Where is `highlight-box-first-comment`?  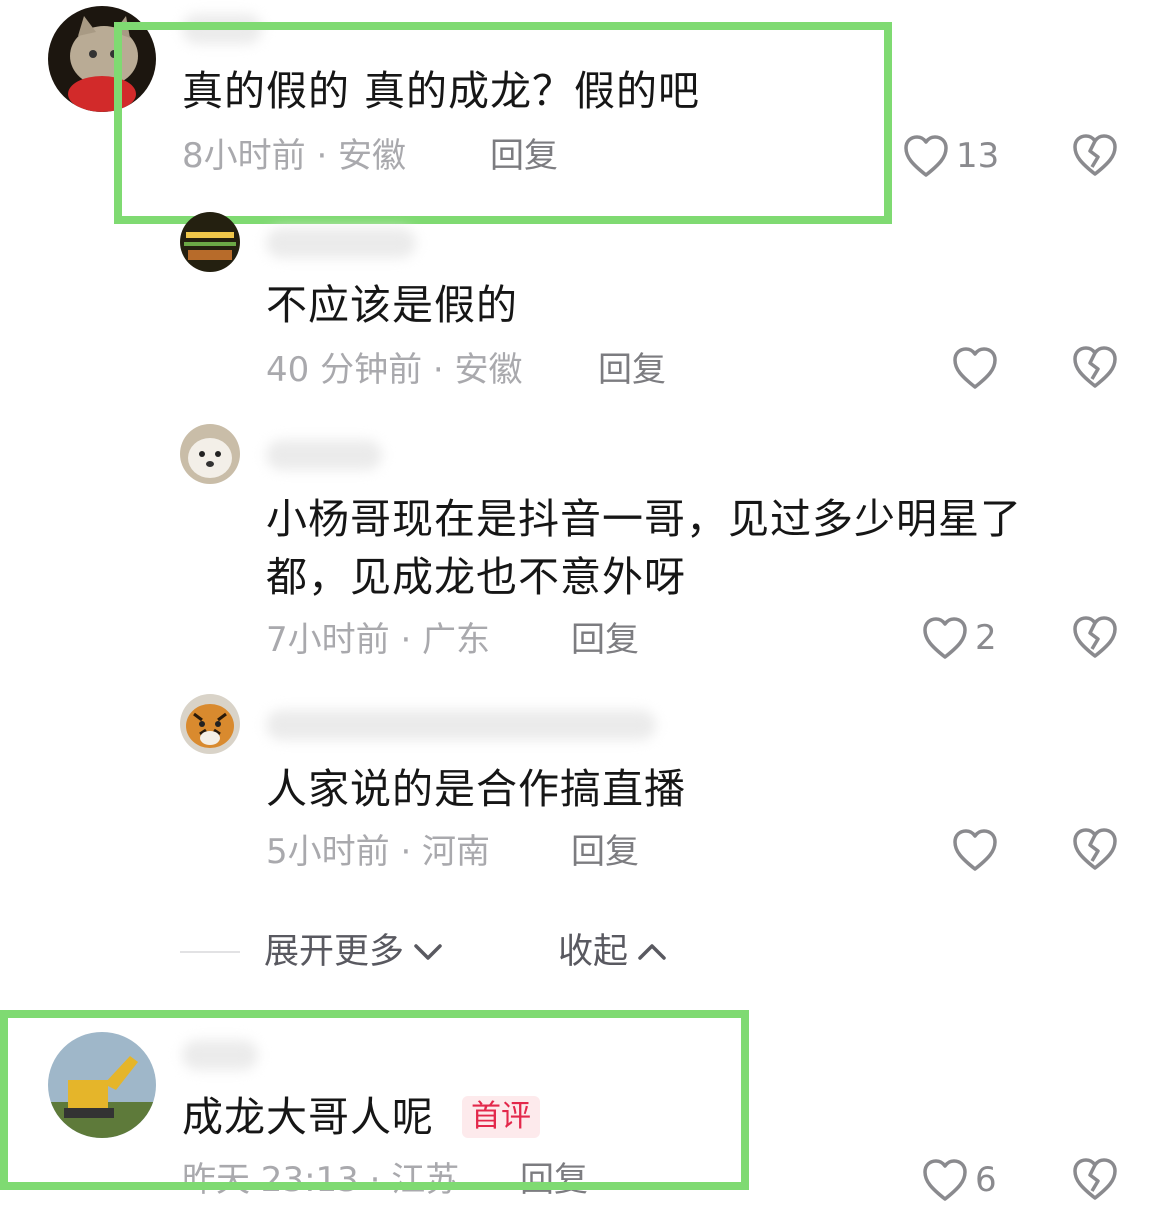
highlight-box-first-comment is located at coordinates (503, 123).